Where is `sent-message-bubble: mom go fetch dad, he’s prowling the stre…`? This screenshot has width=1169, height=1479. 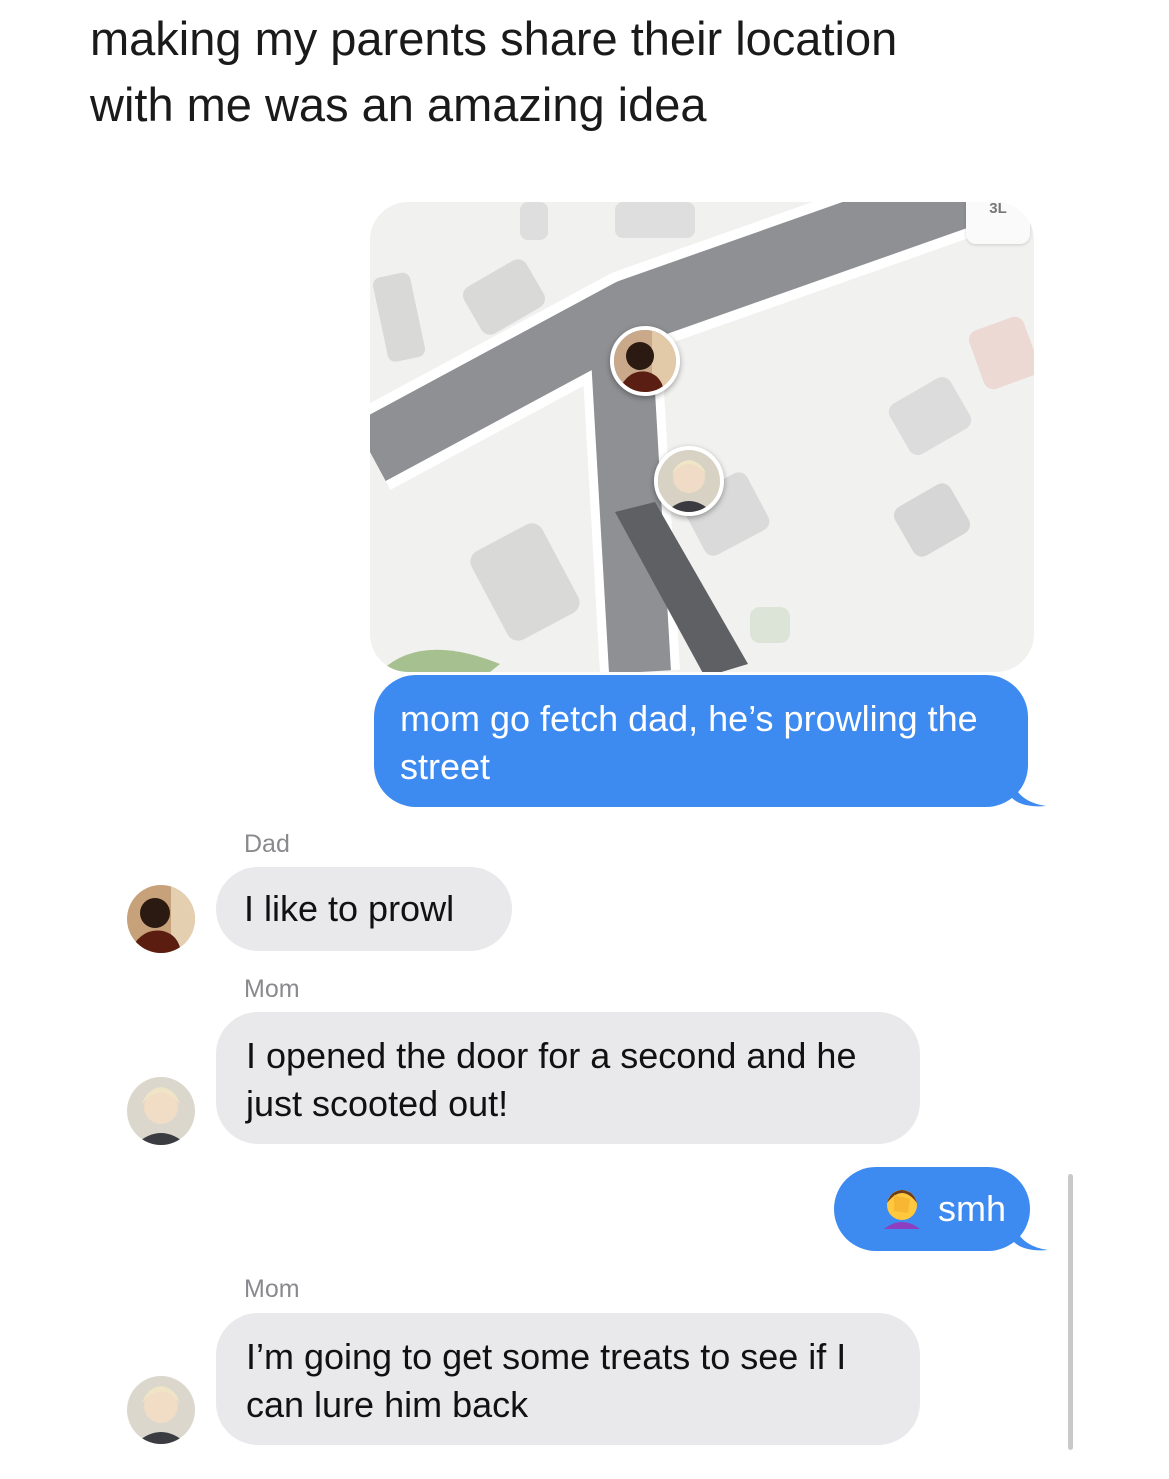
sent-message-bubble: mom go fetch dad, he’s prowling the stre… is located at coordinates (701, 741).